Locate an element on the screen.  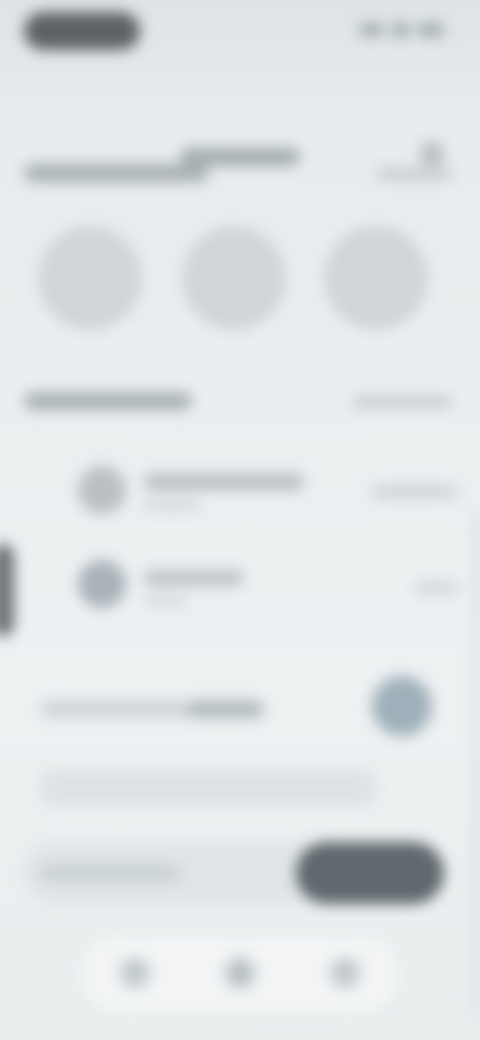
card-title-highlight is located at coordinates (225, 709).